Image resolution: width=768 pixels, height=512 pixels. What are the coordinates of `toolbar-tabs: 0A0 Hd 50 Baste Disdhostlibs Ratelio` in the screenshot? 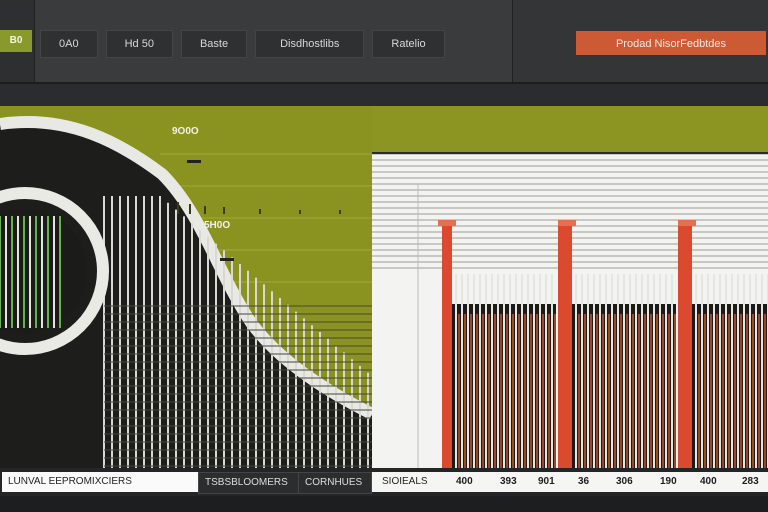 It's located at (267, 44).